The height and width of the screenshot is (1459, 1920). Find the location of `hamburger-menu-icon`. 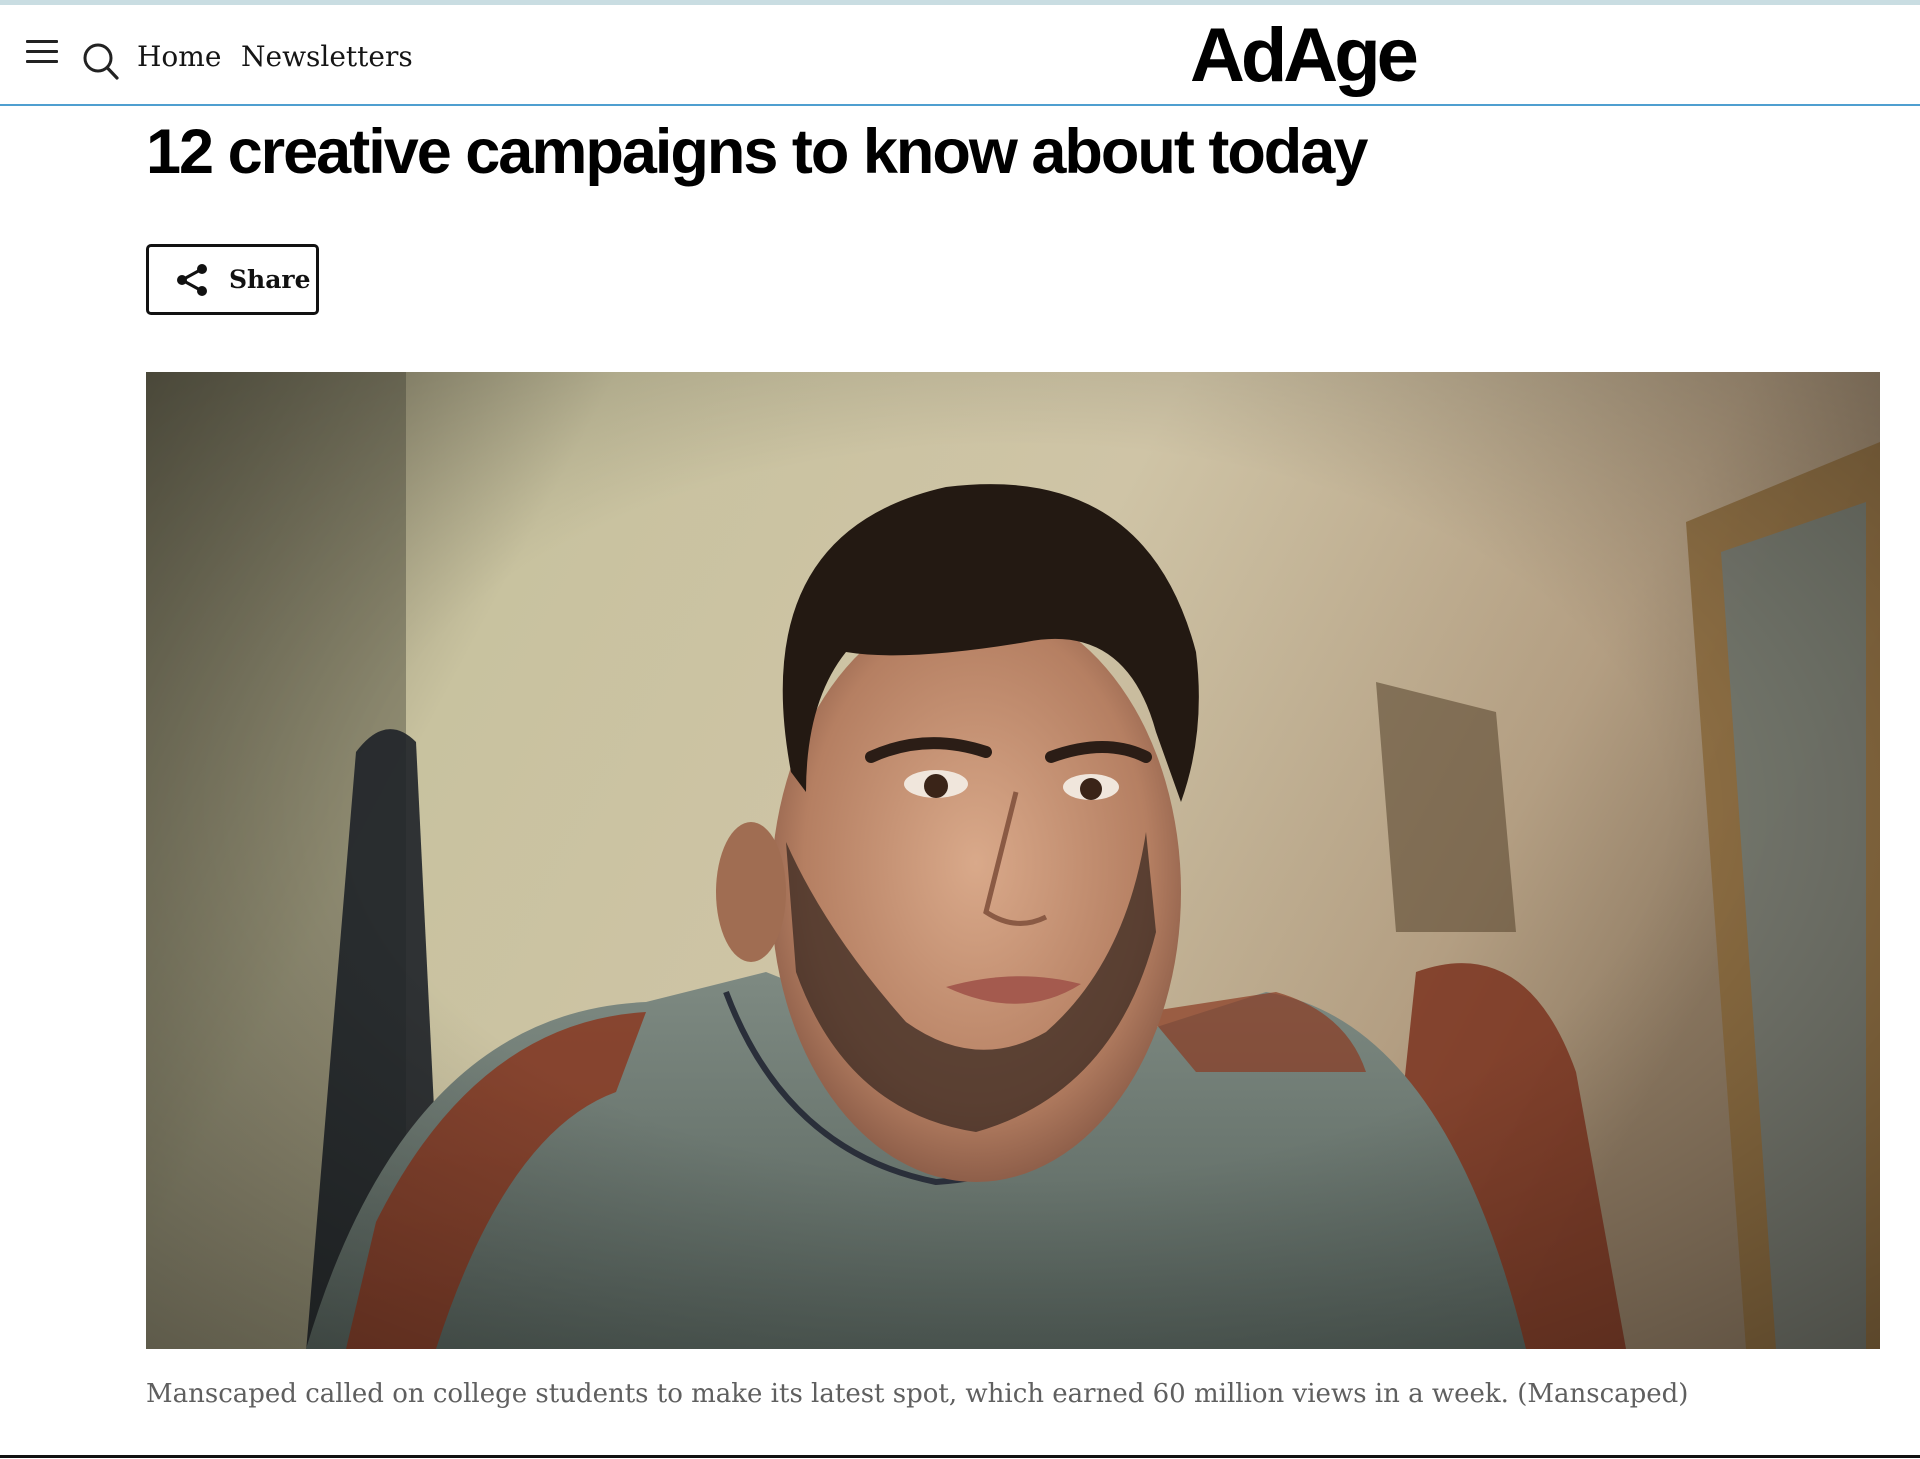

hamburger-menu-icon is located at coordinates (43, 51).